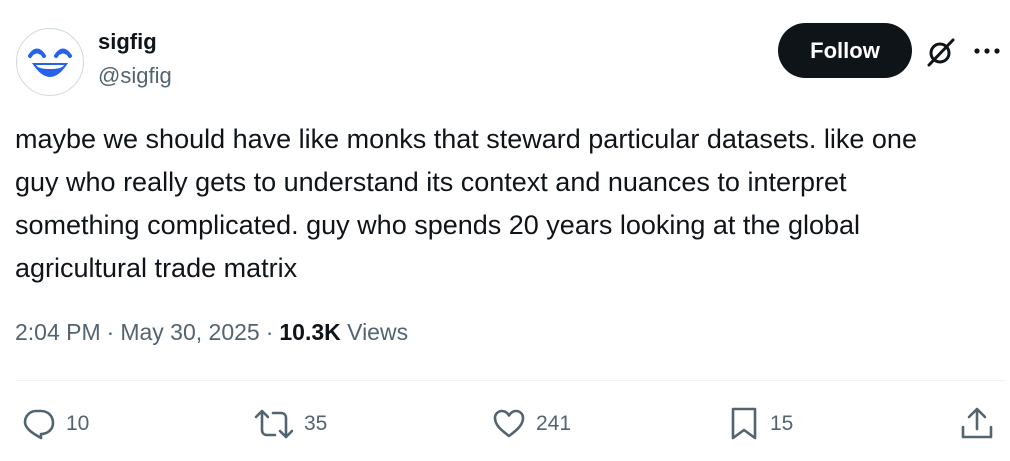  What do you see at coordinates (78, 423) in the screenshot?
I see `reply-count: 10` at bounding box center [78, 423].